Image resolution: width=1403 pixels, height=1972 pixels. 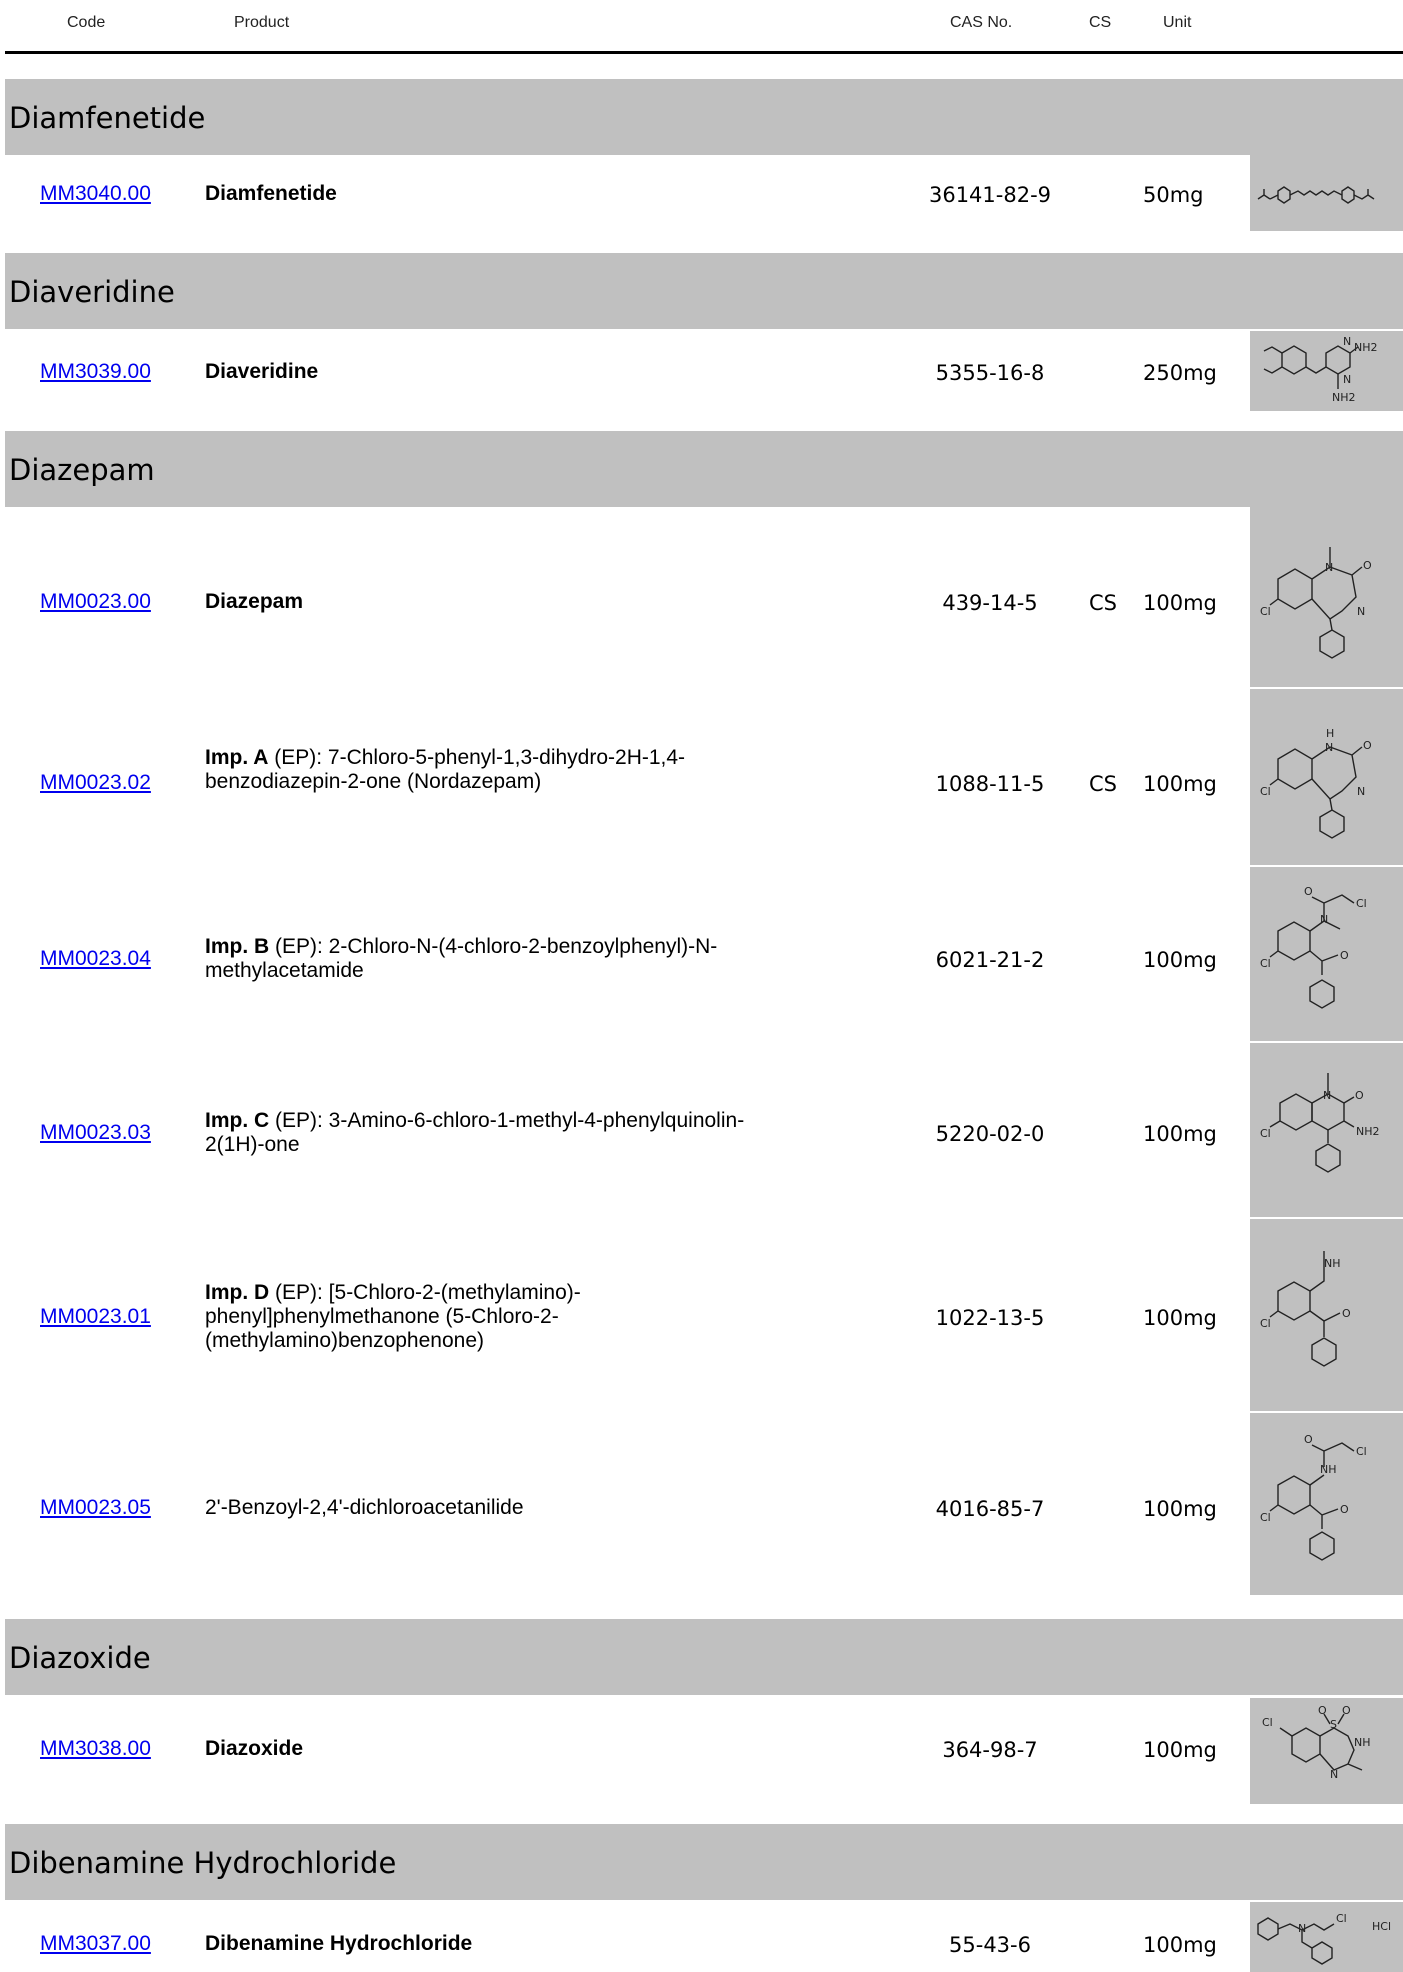 What do you see at coordinates (1326, 1751) in the screenshot?
I see `diazoxide-structure-icon: Cl S O O NH N` at bounding box center [1326, 1751].